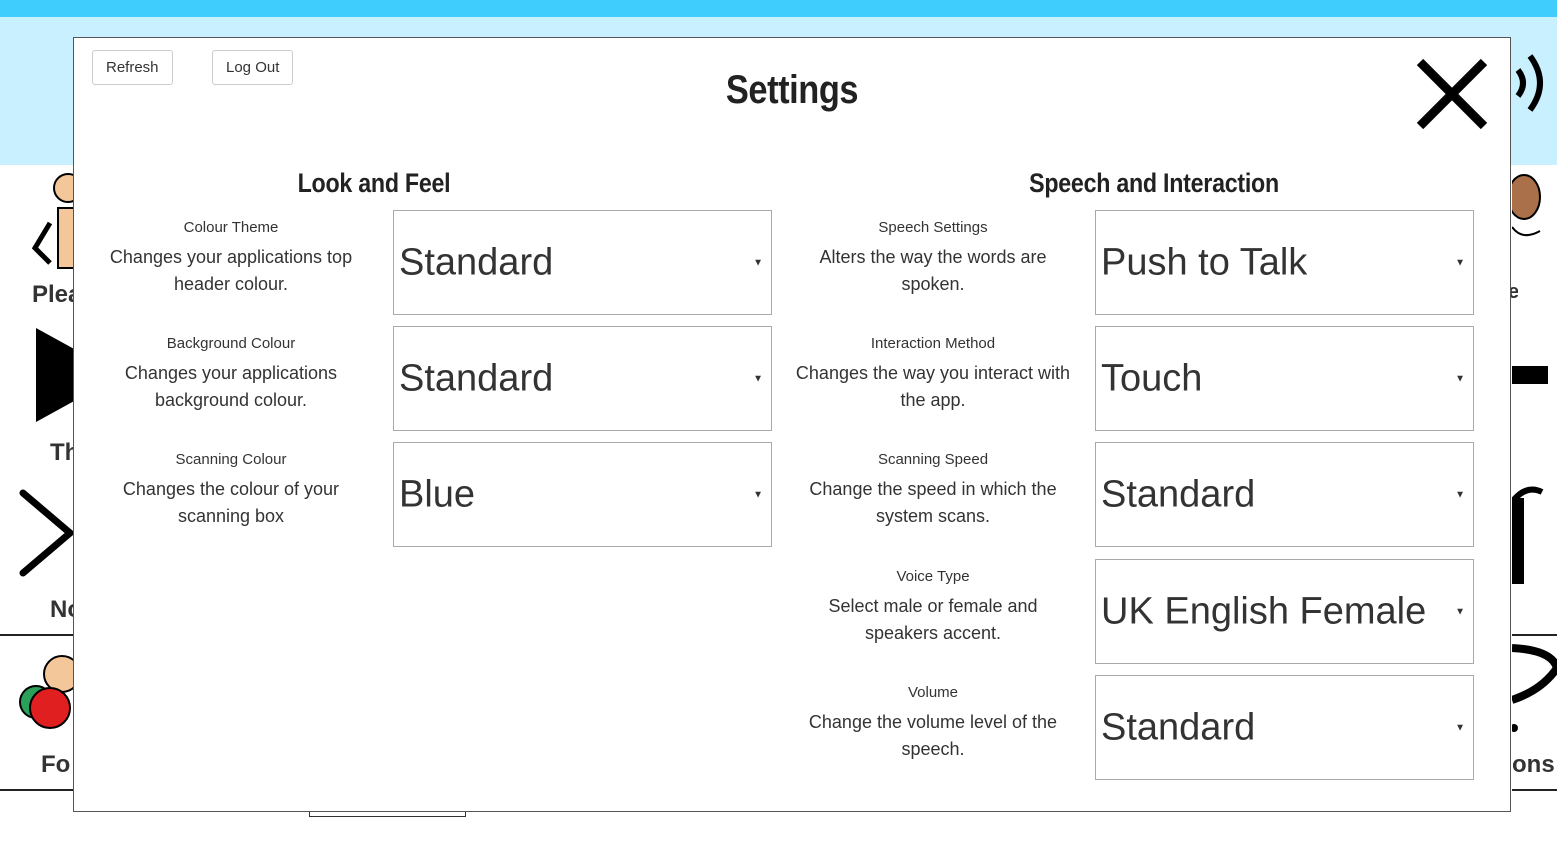 This screenshot has width=1557, height=847. What do you see at coordinates (1533, 764) in the screenshot?
I see `tile-label-questions: ons` at bounding box center [1533, 764].